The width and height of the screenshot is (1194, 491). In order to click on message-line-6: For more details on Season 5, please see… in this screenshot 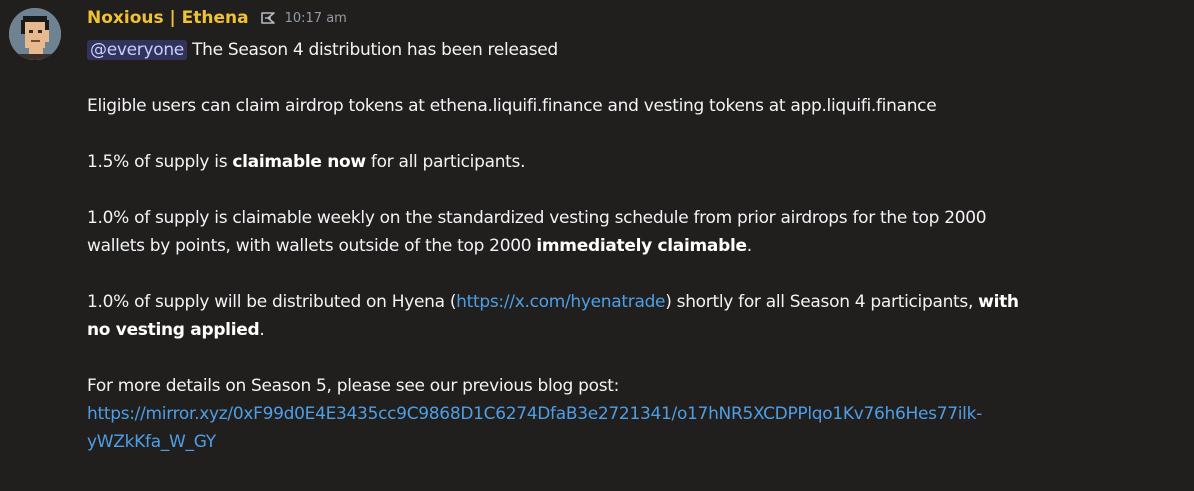, I will do `click(353, 386)`.